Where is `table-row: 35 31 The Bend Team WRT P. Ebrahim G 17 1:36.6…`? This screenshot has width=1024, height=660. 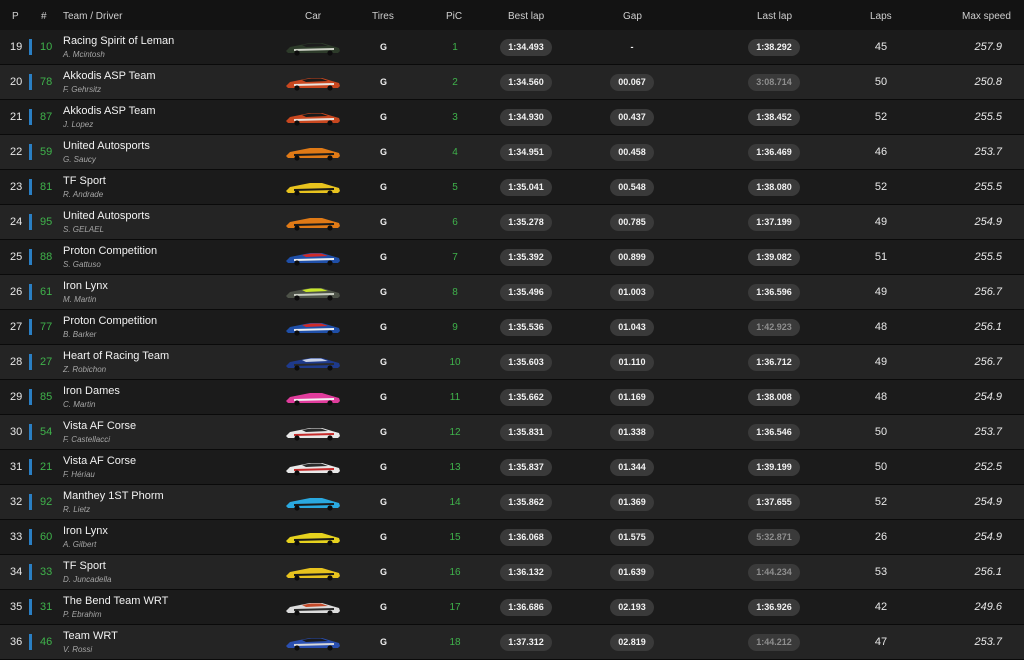 table-row: 35 31 The Bend Team WRT P. Ebrahim G 17 1:36.6… is located at coordinates (512, 607).